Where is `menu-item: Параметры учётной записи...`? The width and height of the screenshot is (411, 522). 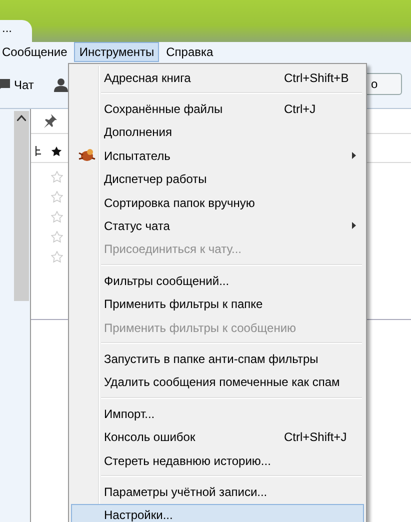
menu-item: Параметры учётной записи... is located at coordinates (217, 492).